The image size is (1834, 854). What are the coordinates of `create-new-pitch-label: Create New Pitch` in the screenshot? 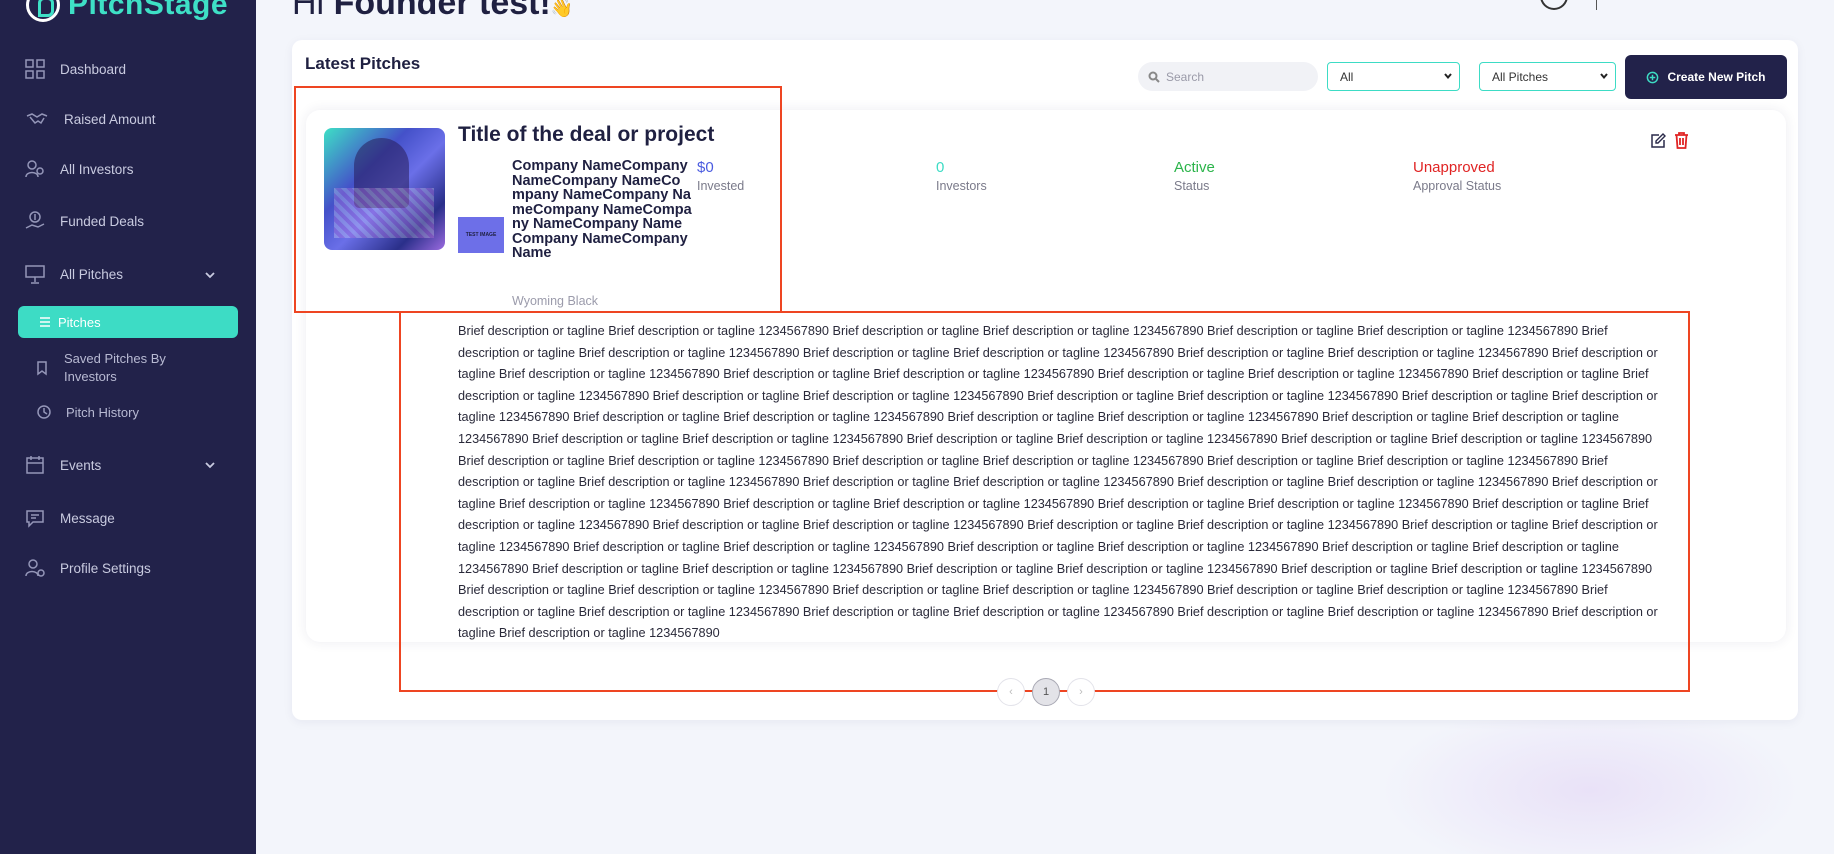 It's located at (1716, 77).